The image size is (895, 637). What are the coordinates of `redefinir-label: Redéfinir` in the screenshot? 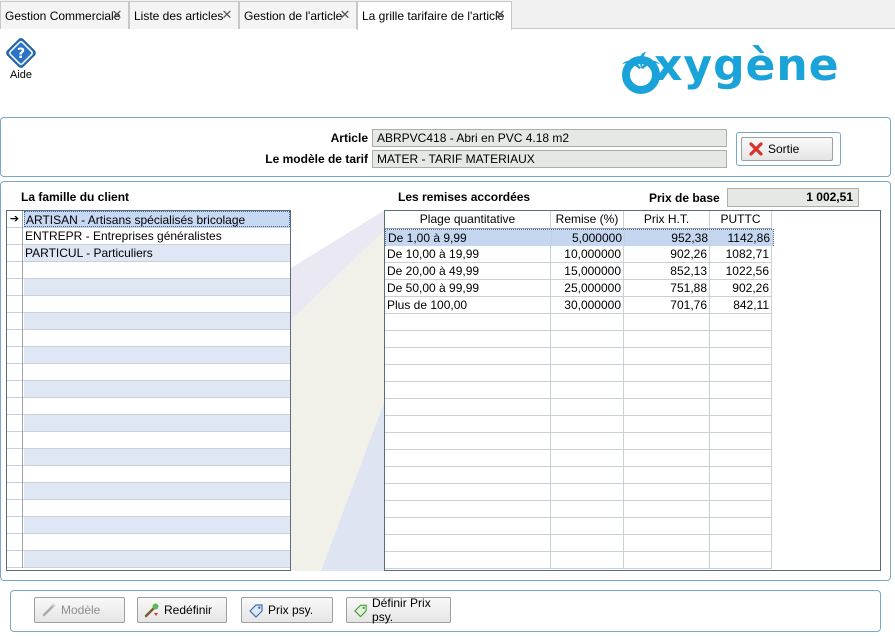 It's located at (188, 610).